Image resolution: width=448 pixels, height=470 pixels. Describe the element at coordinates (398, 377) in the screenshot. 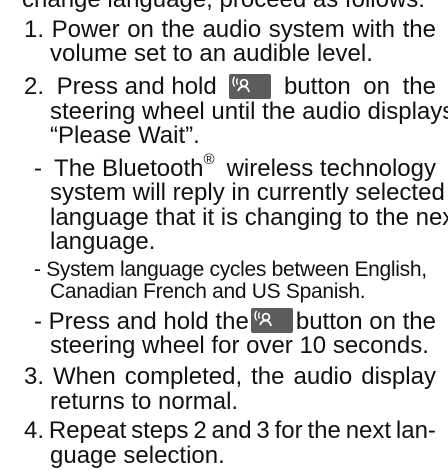

I see `step3-word: display` at that location.